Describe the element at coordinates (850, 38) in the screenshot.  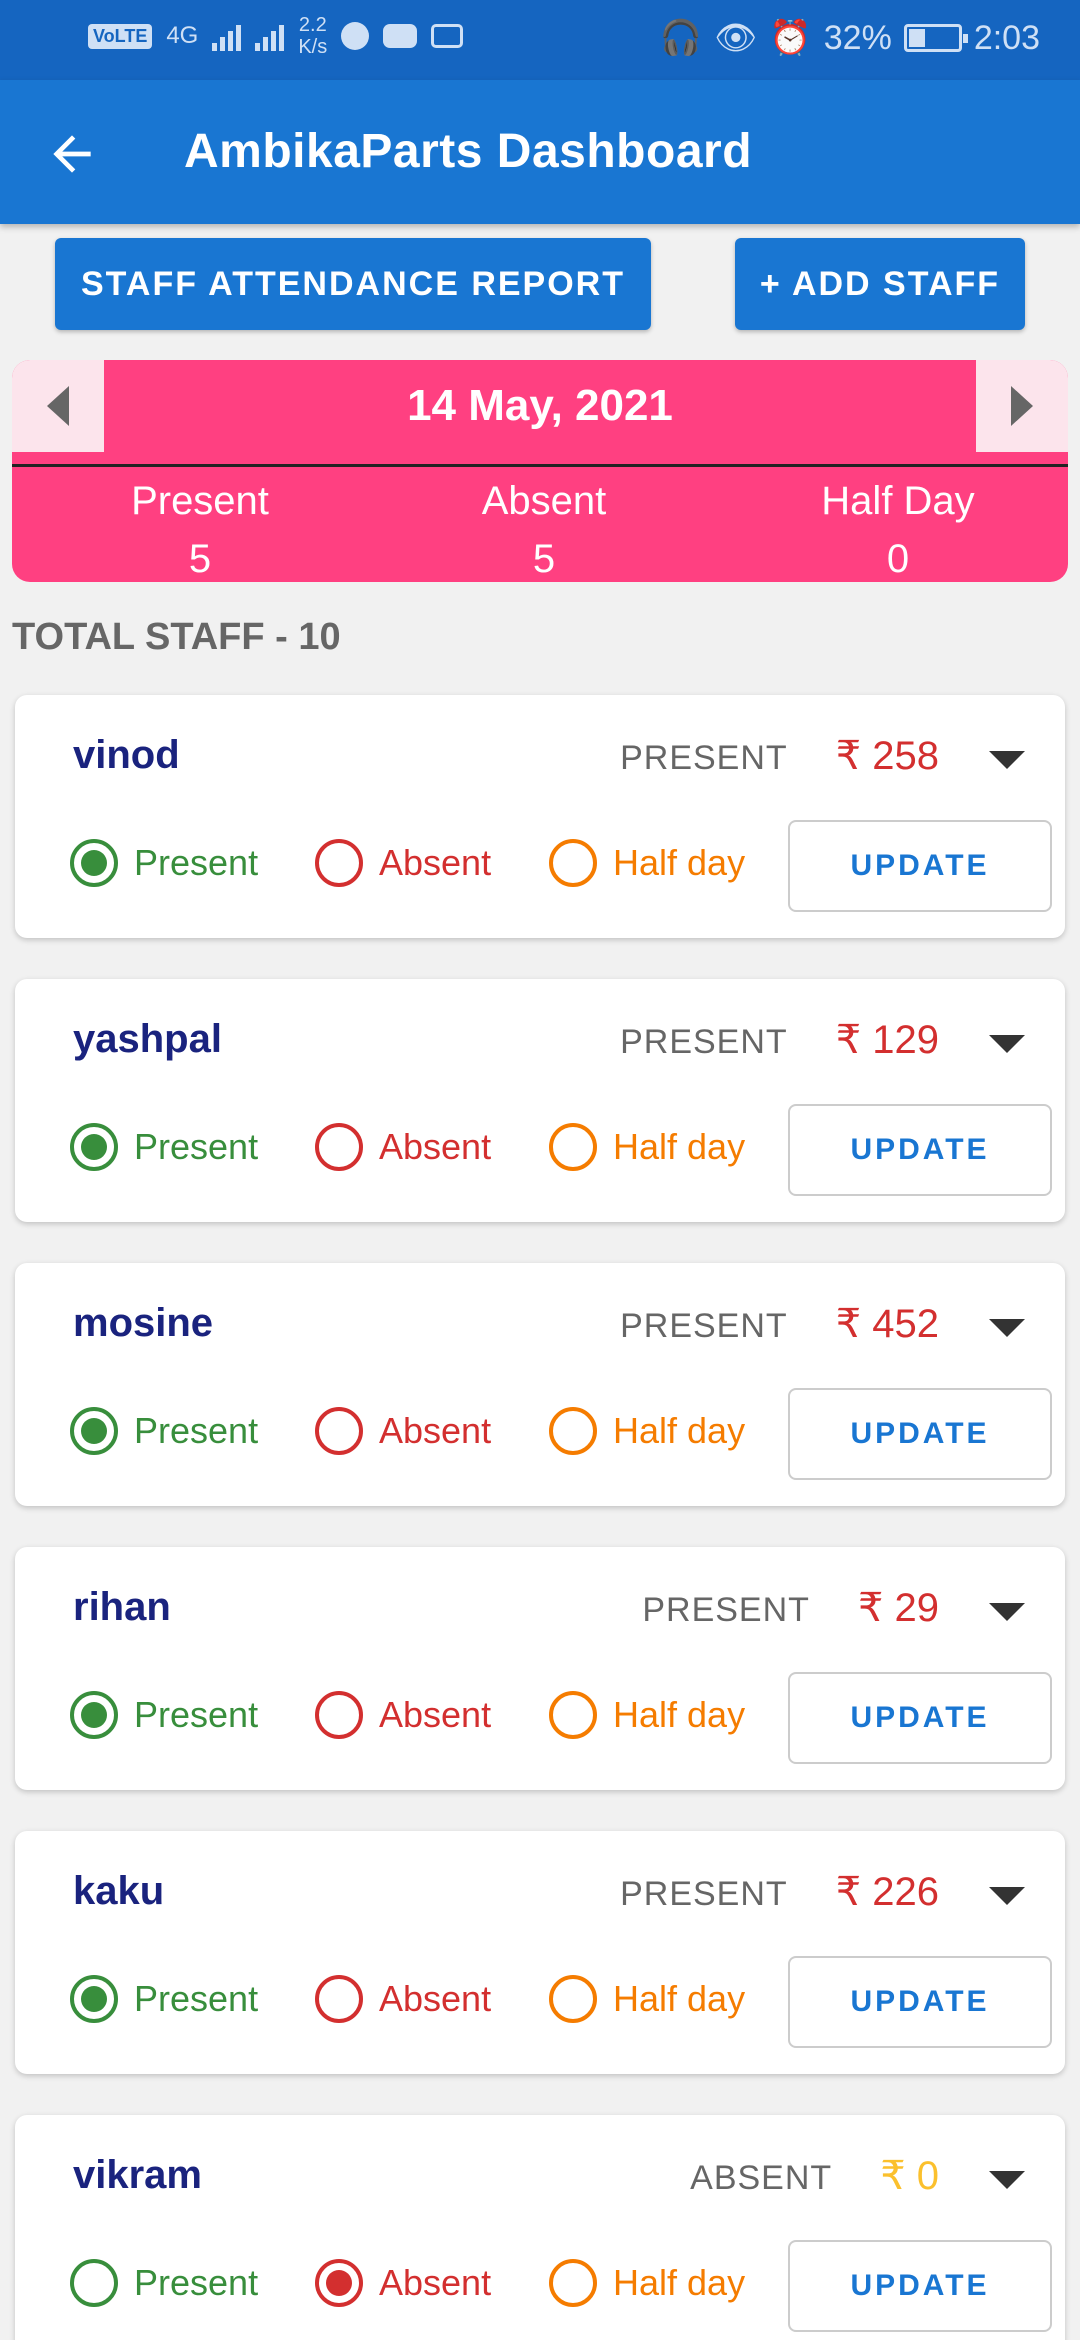
I see `status-right: 🎧 👁 ⏰ 32% 2:03` at that location.